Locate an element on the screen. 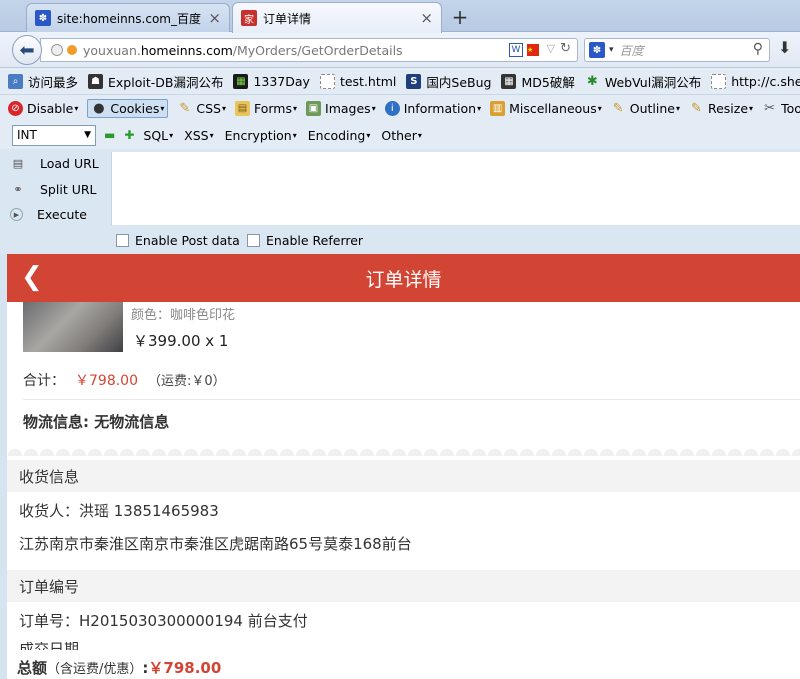 This screenshot has height=679, width=800. play-icon: ▶ is located at coordinates (16, 214).